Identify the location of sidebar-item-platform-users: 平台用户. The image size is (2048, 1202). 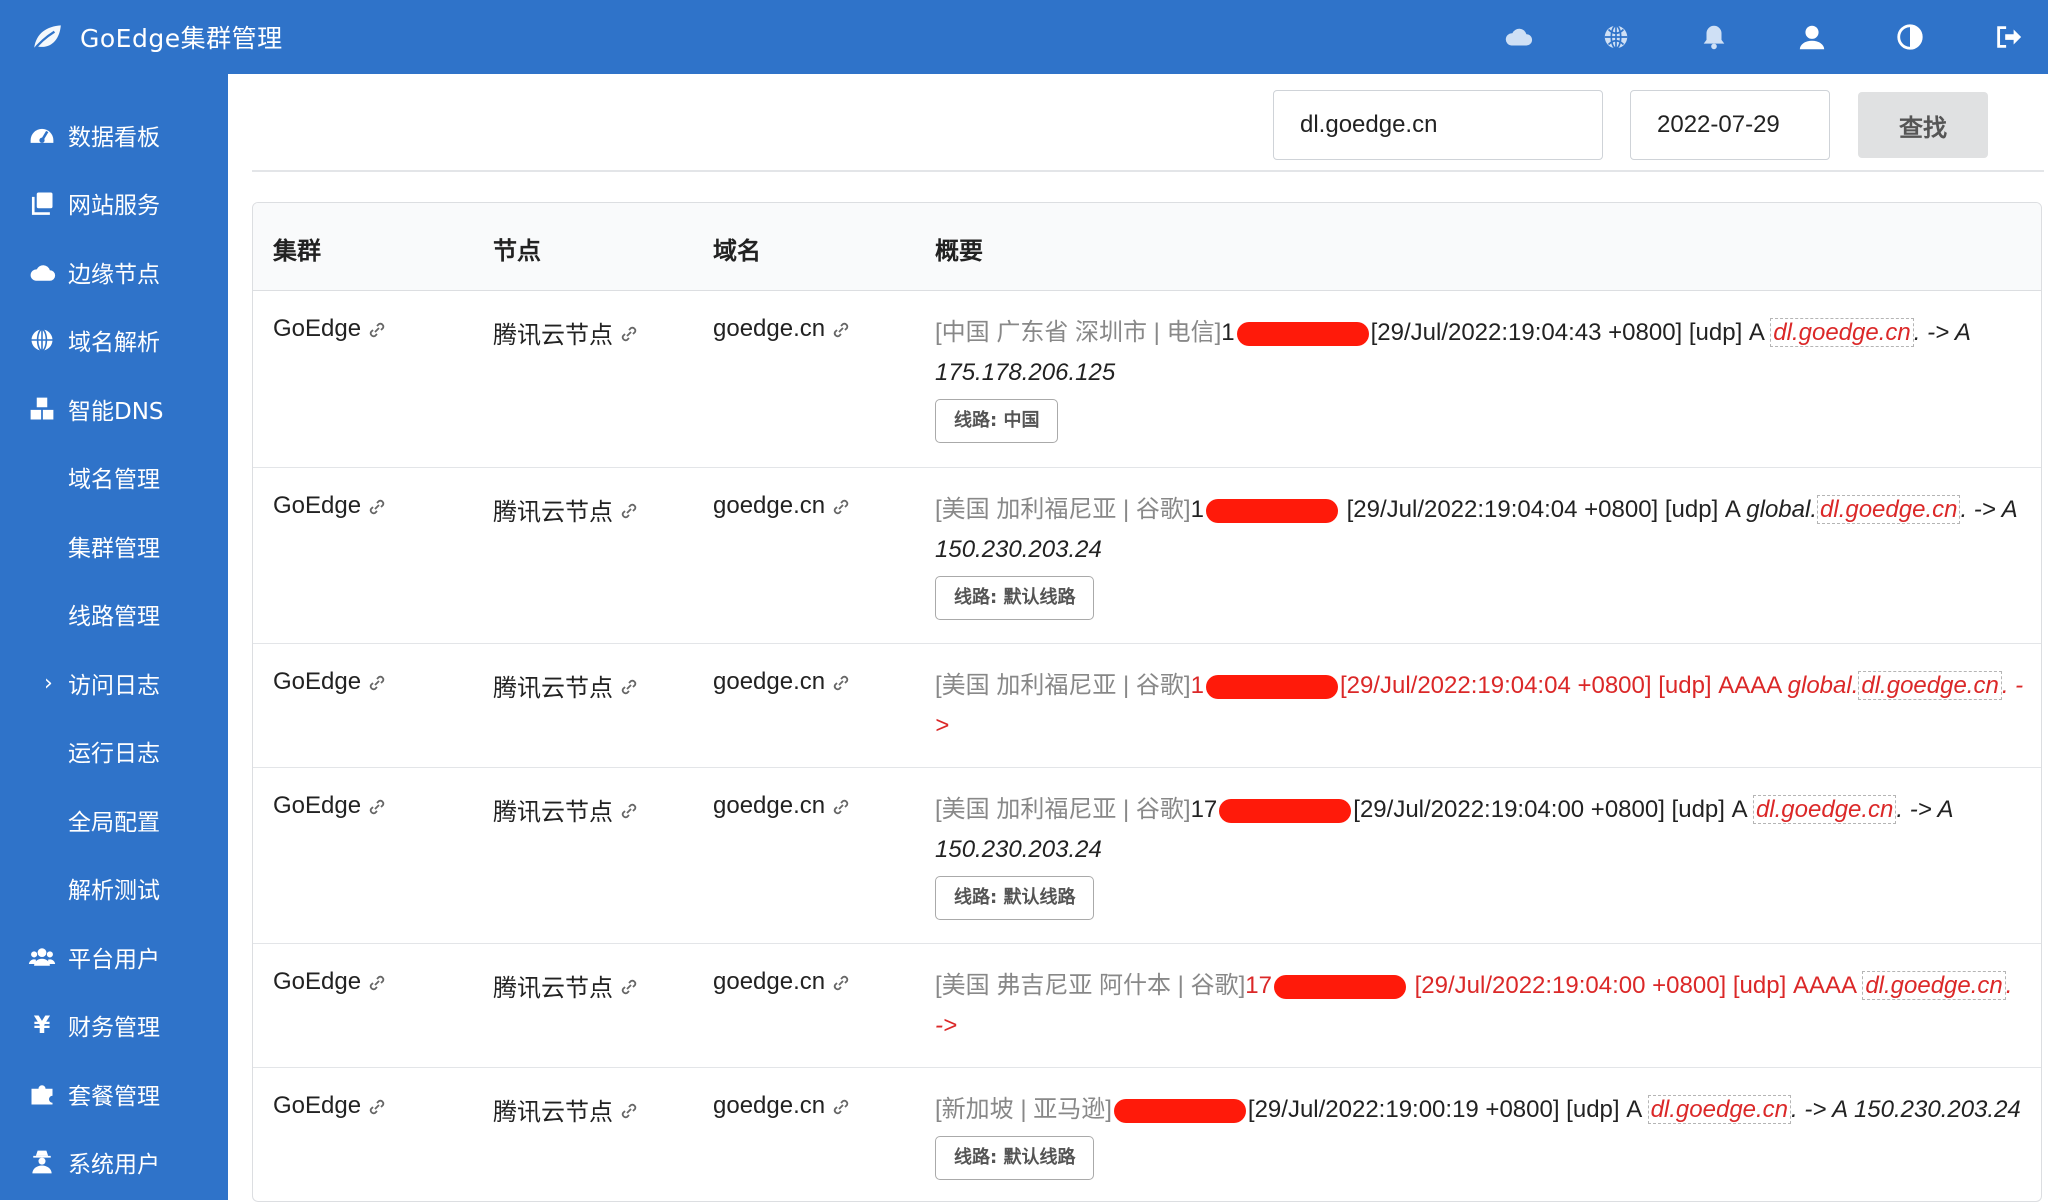
(114, 957).